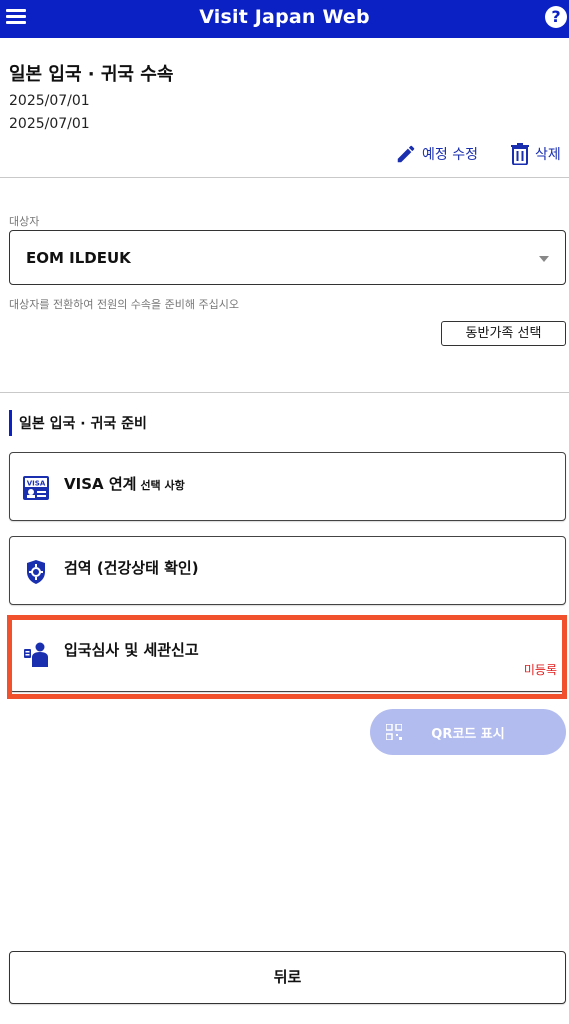  I want to click on visa-title-text: VISA 연계, so click(100, 484).